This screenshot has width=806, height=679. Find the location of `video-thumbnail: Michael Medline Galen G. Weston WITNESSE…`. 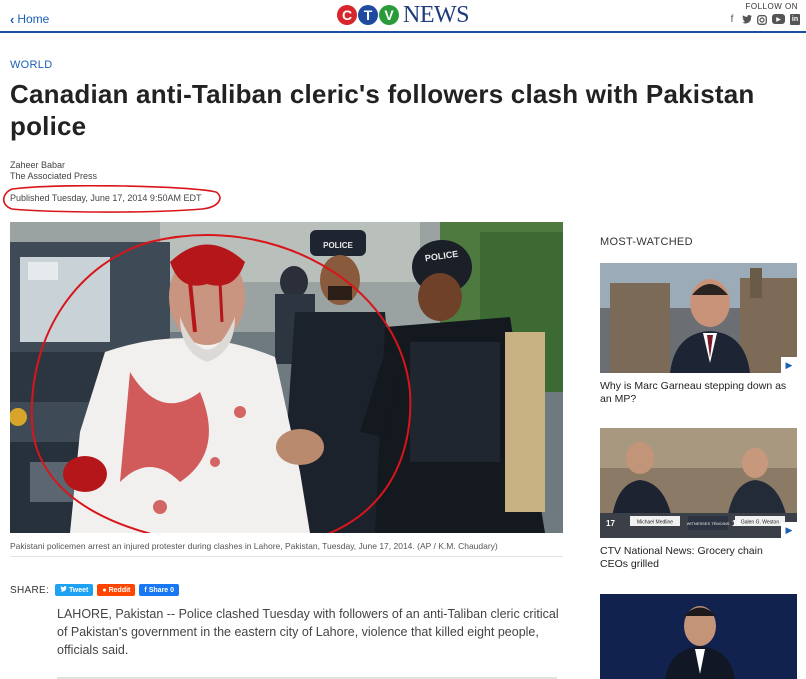

video-thumbnail: Michael Medline Galen G. Weston WITNESSE… is located at coordinates (698, 483).